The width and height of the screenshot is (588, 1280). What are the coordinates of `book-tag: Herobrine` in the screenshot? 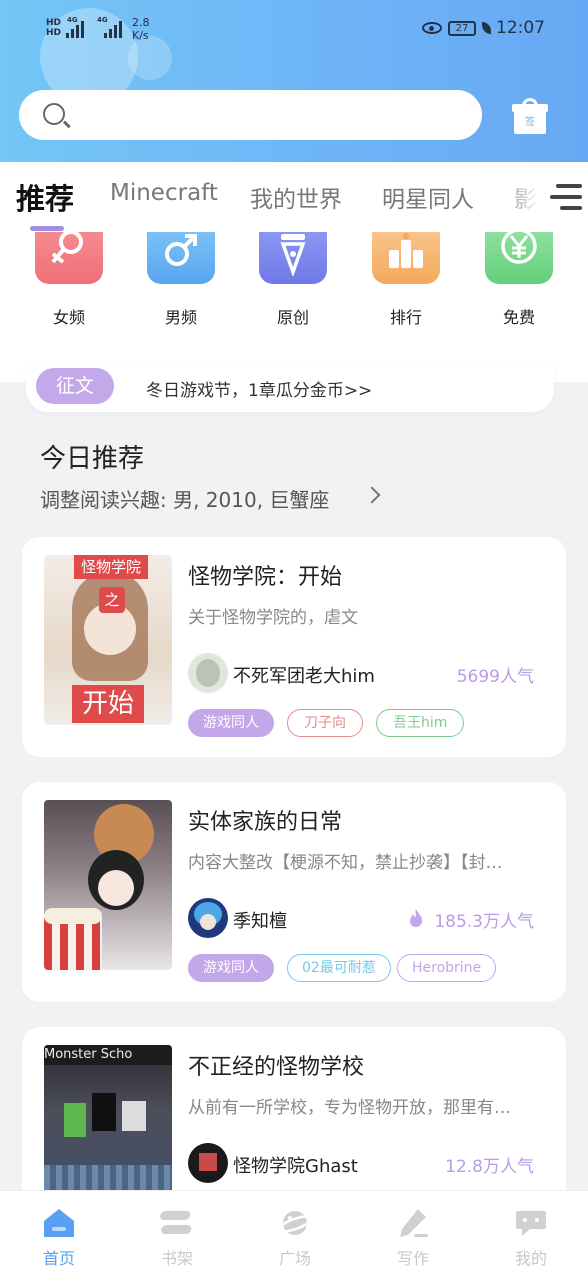 It's located at (447, 968).